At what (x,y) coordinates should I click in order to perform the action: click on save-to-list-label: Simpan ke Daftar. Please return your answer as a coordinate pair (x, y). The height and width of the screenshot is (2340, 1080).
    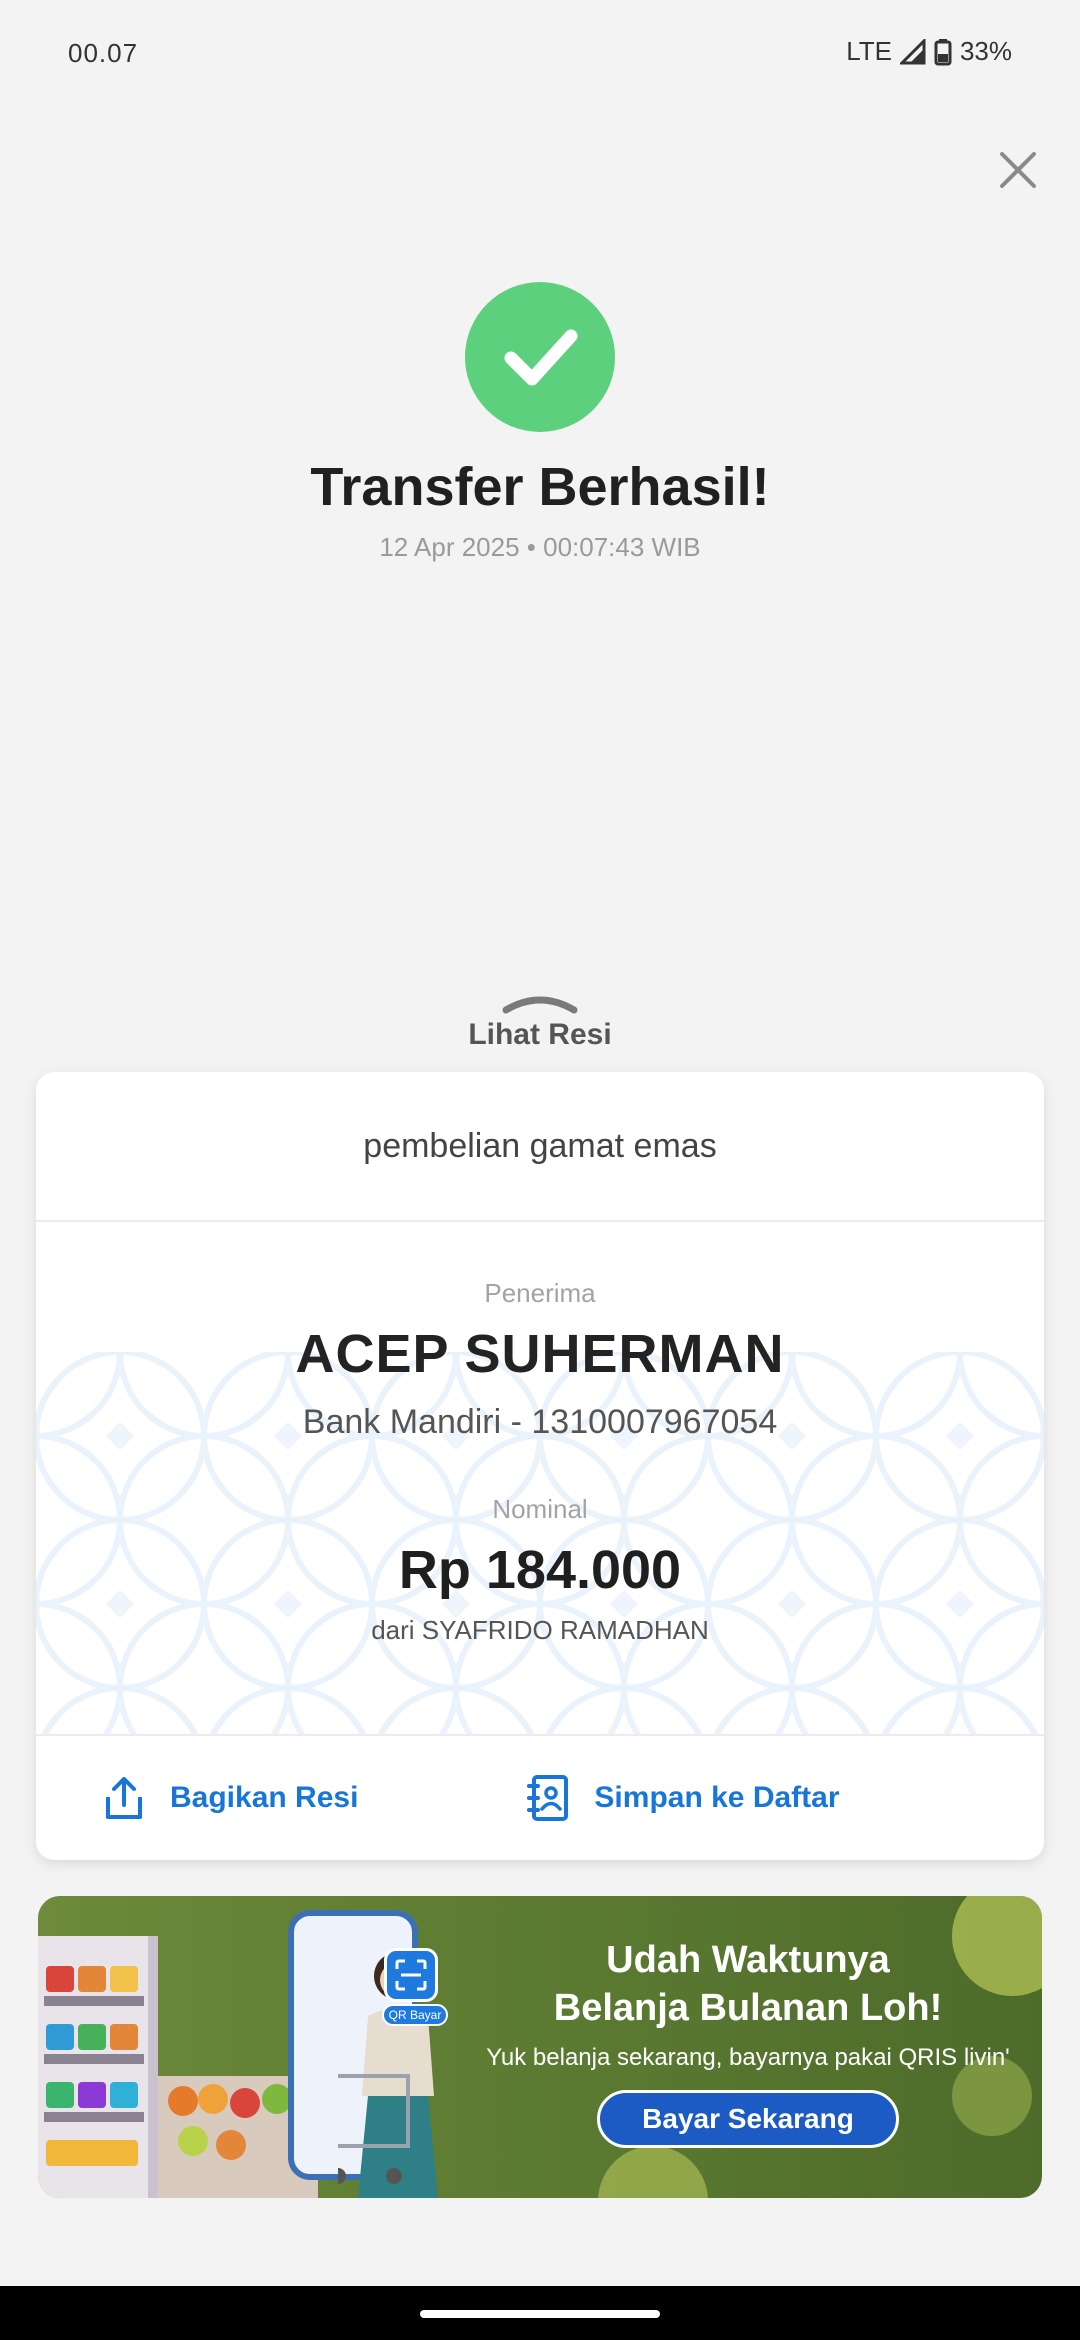
    Looking at the image, I should click on (717, 1797).